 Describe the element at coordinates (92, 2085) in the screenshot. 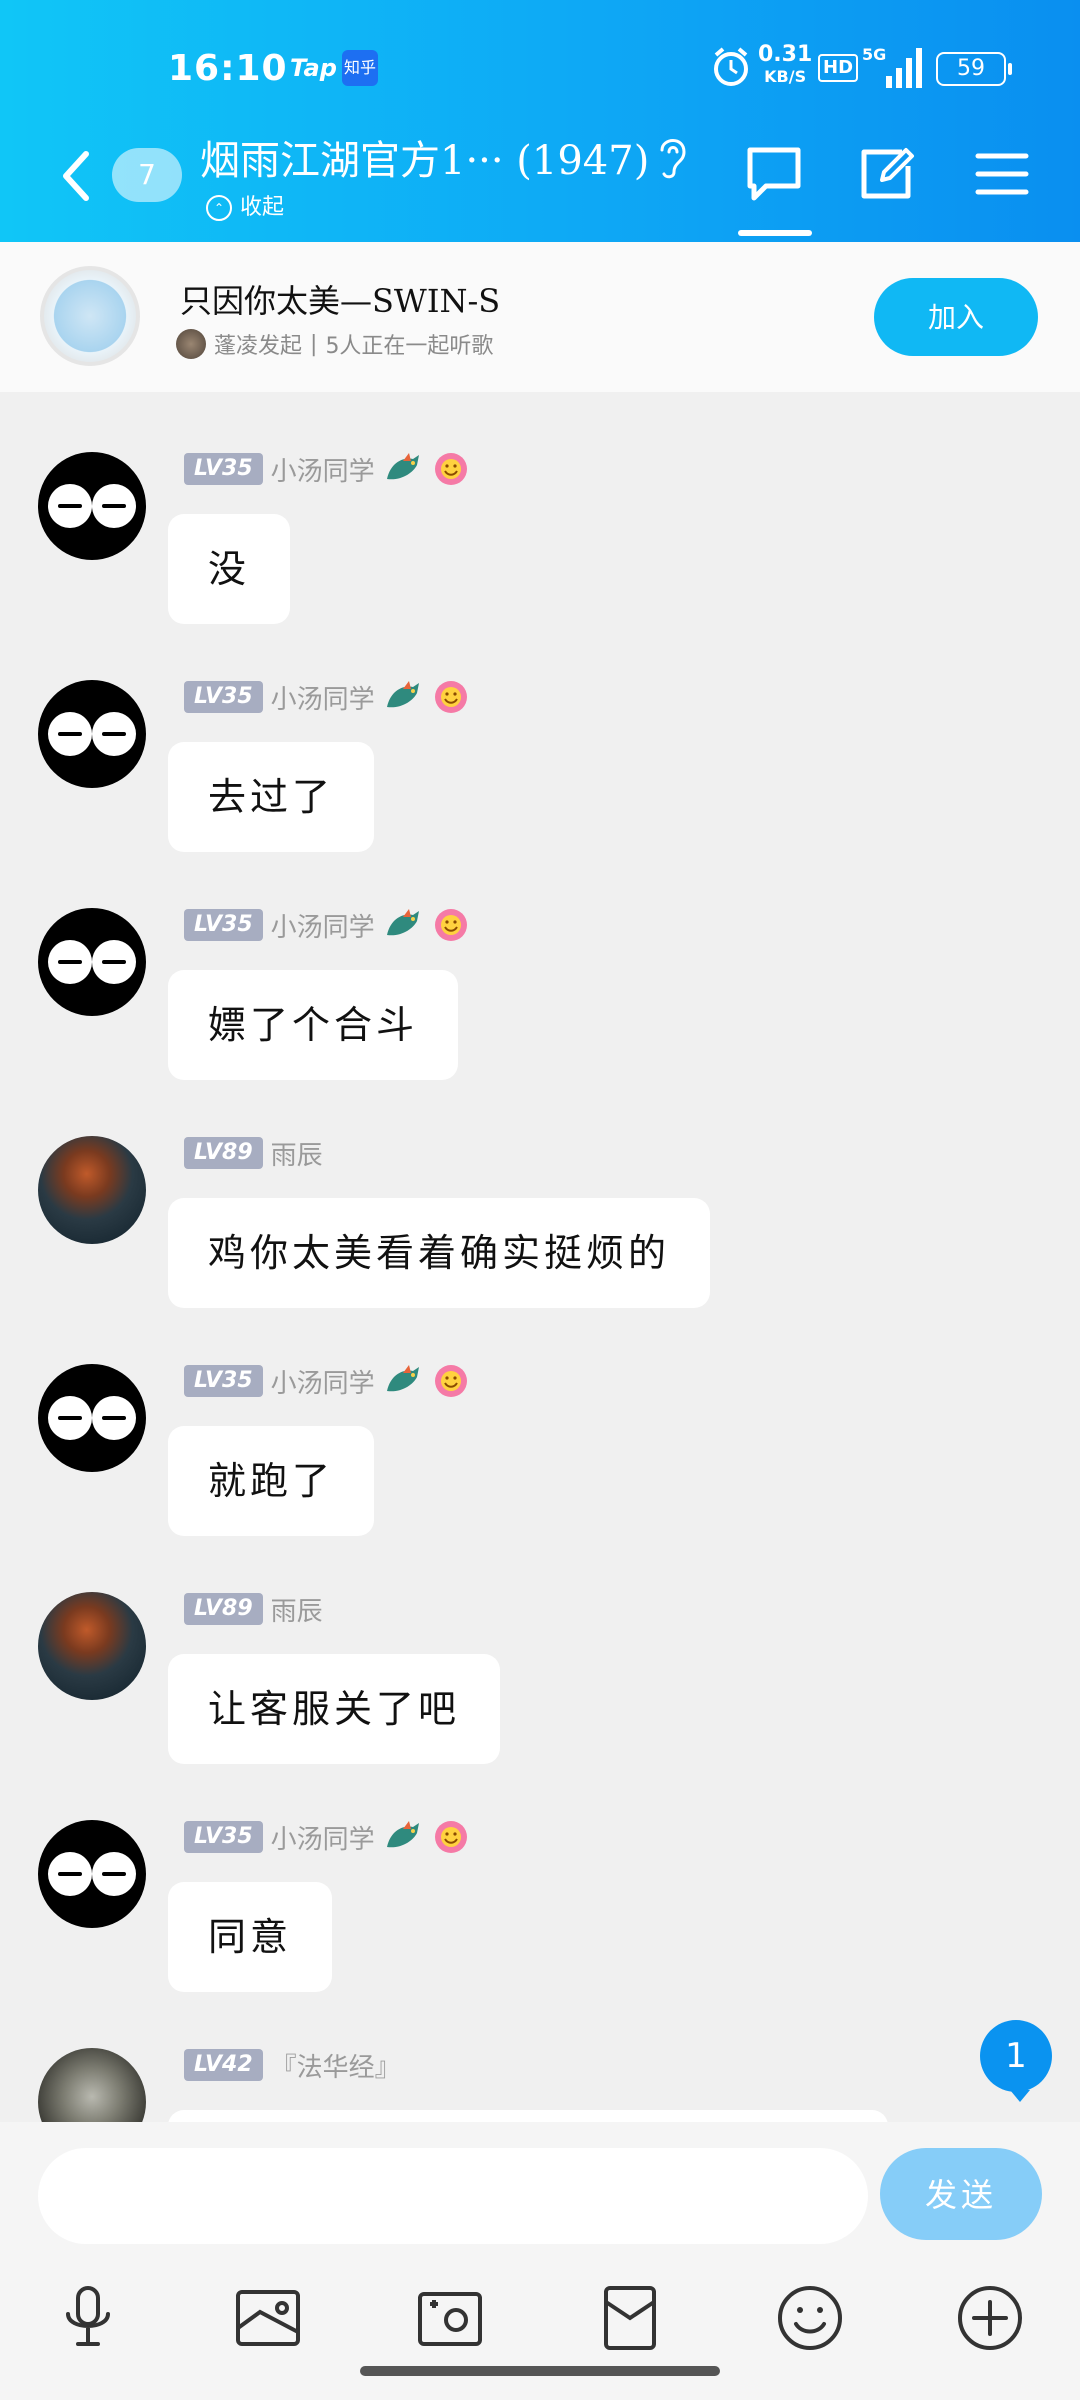

I see `avatar-statue` at that location.